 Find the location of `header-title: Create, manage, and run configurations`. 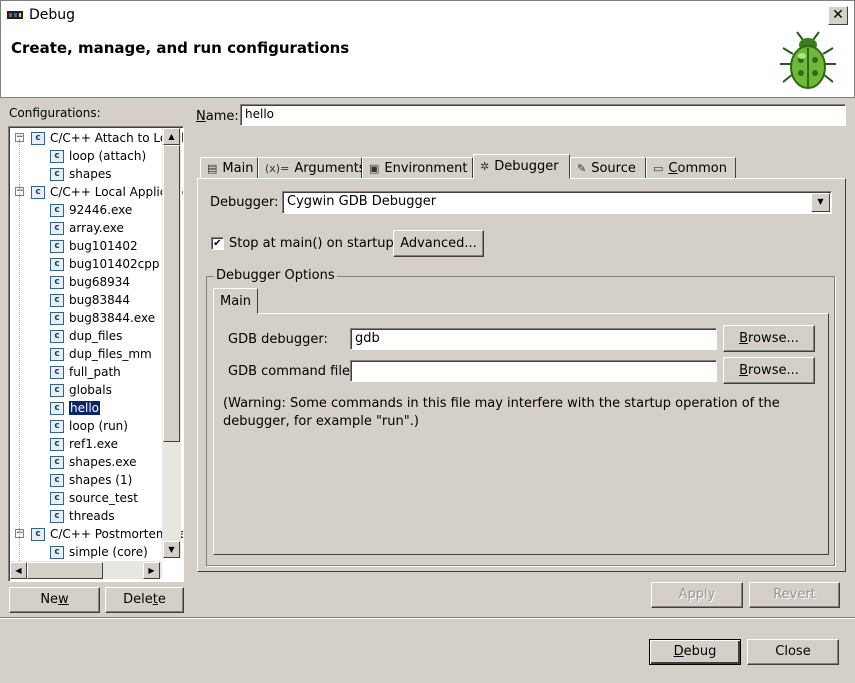

header-title: Create, manage, and run configurations is located at coordinates (180, 48).